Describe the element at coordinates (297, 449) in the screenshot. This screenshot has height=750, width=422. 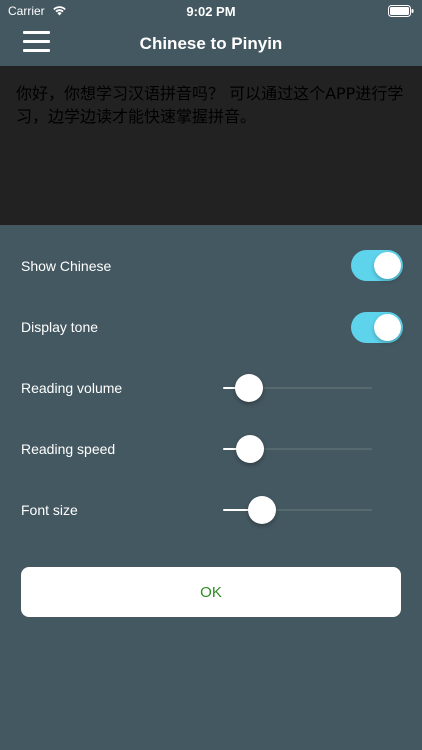
I see `reading-speed-slider` at that location.